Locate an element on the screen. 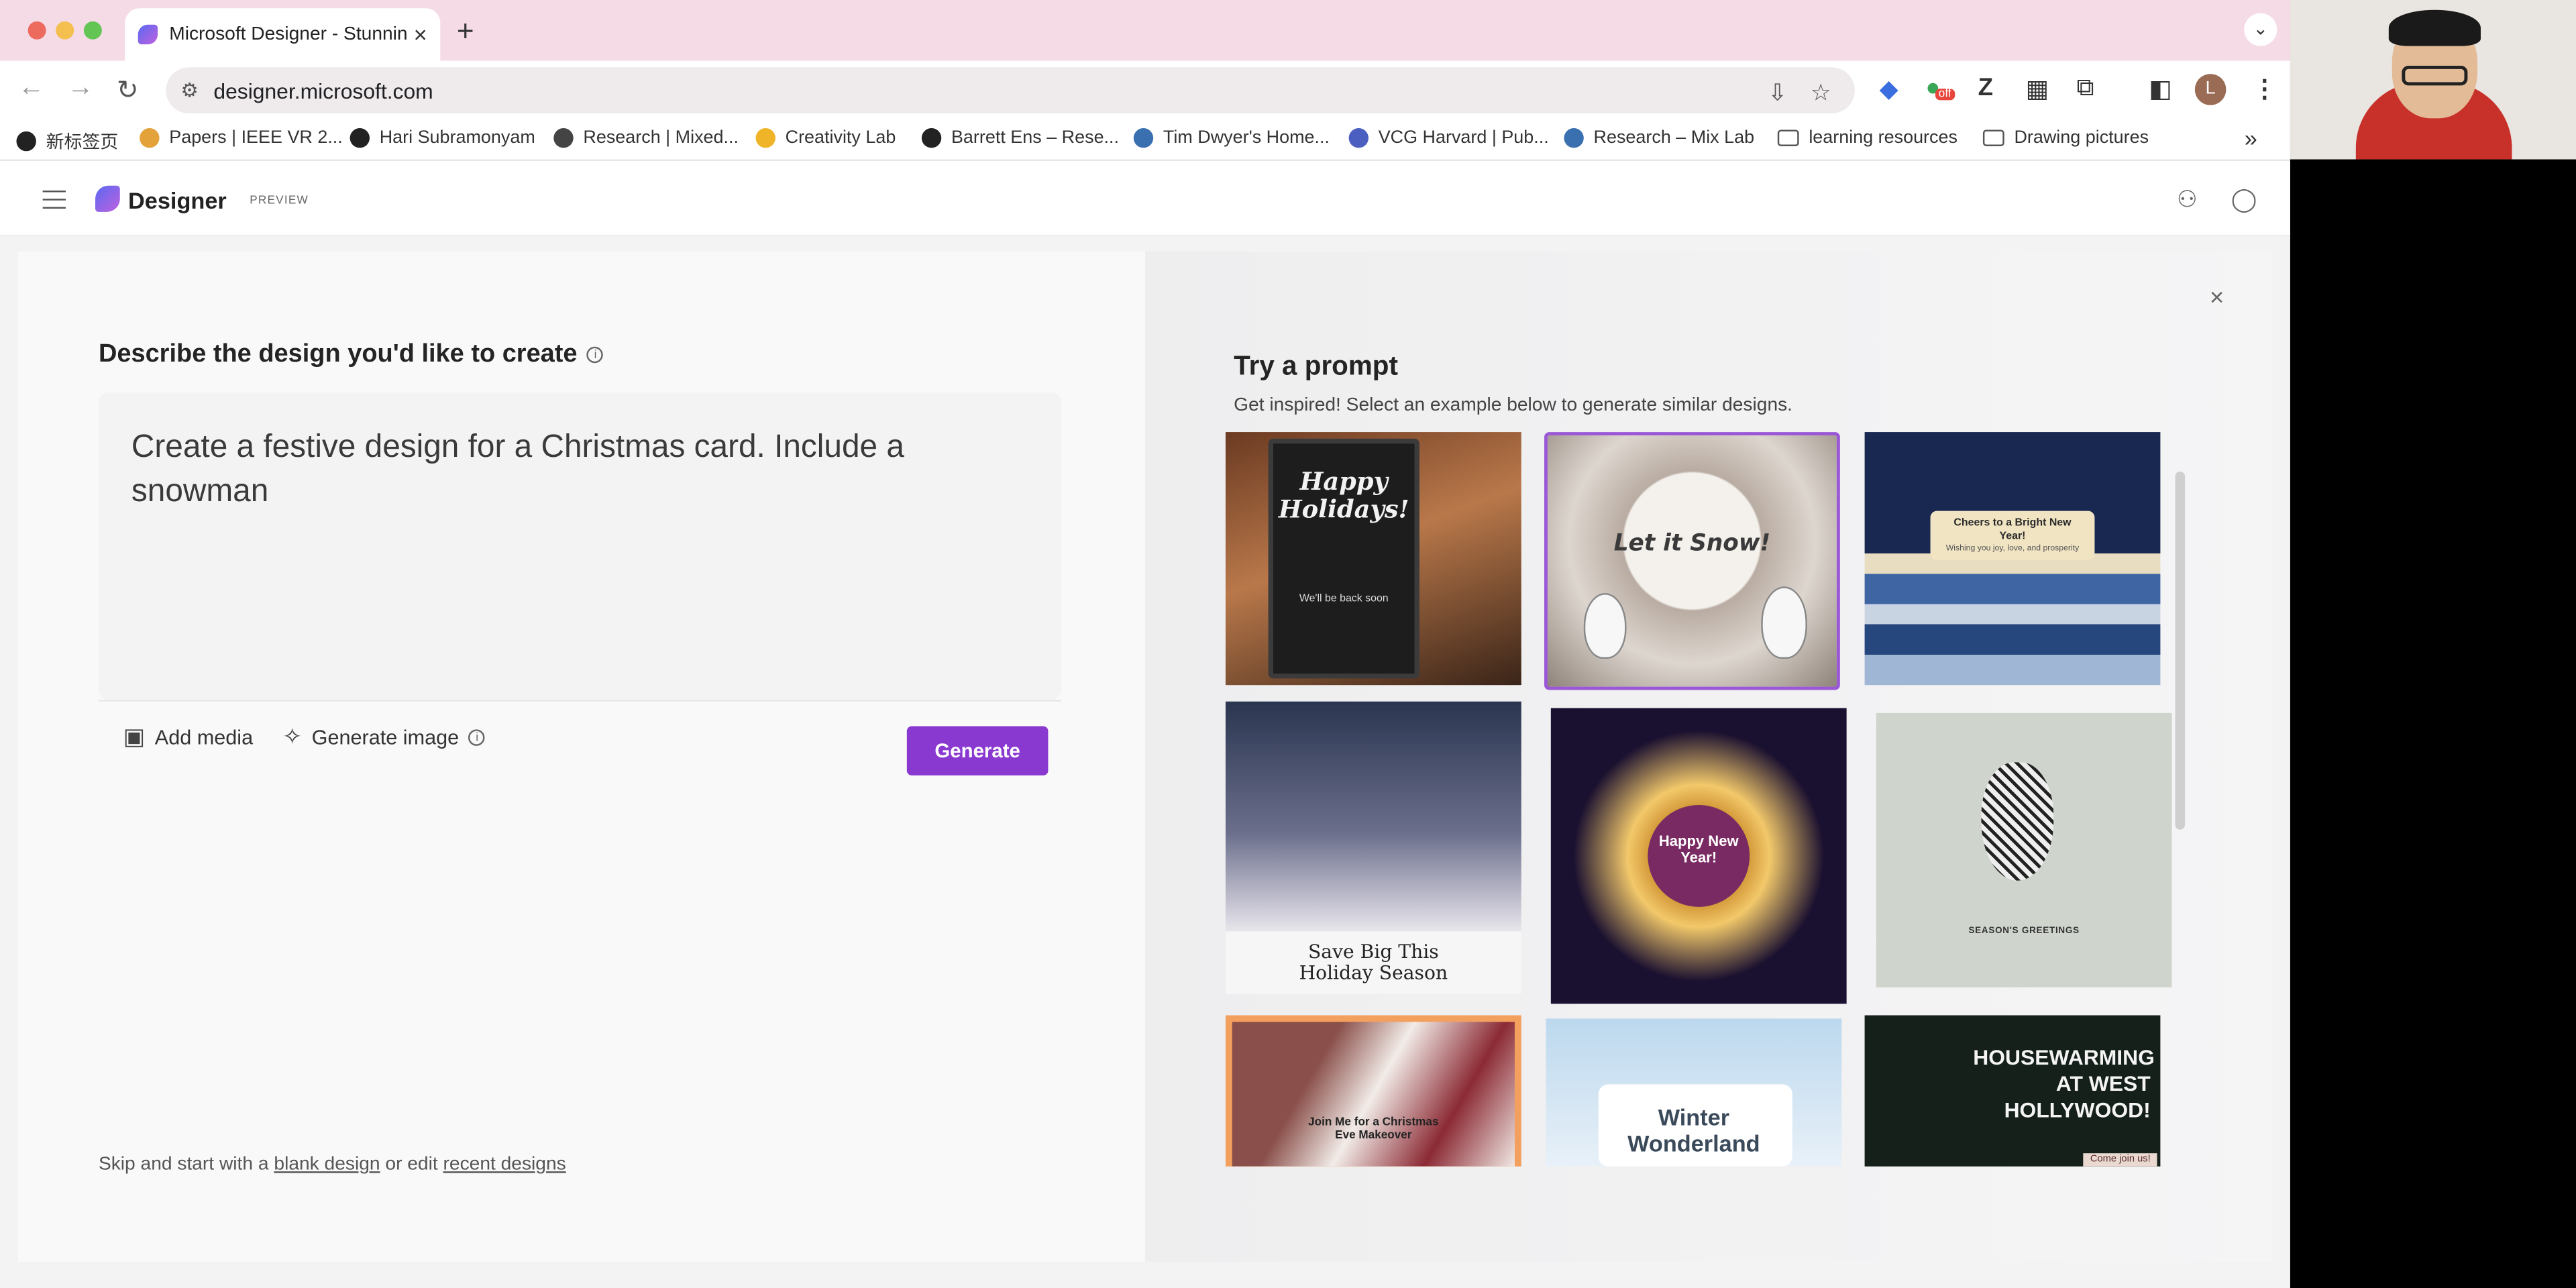  extension-diamond-icon: ◆ is located at coordinates (1889, 89).